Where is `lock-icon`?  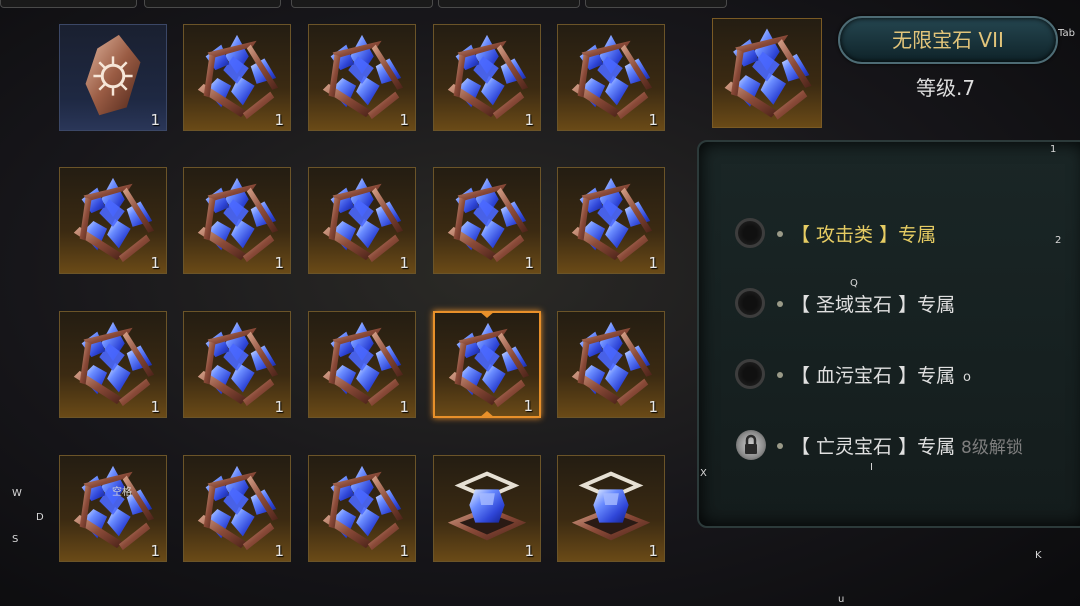 lock-icon is located at coordinates (751, 445).